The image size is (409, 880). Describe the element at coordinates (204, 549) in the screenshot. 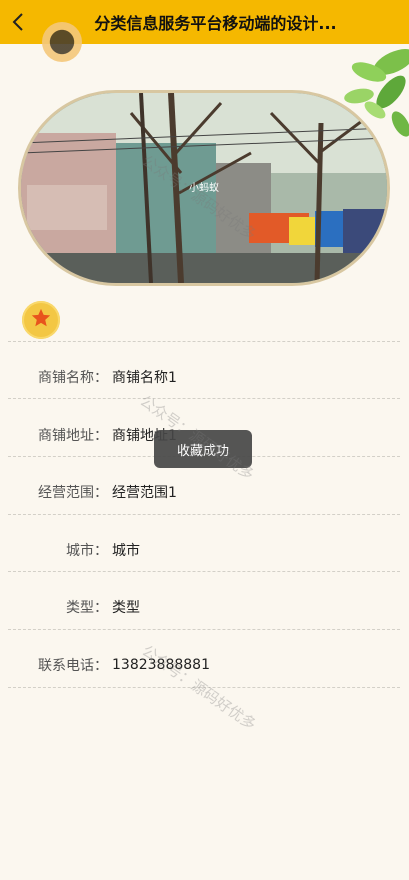

I see `detail-row-city: 城市： 城市` at that location.